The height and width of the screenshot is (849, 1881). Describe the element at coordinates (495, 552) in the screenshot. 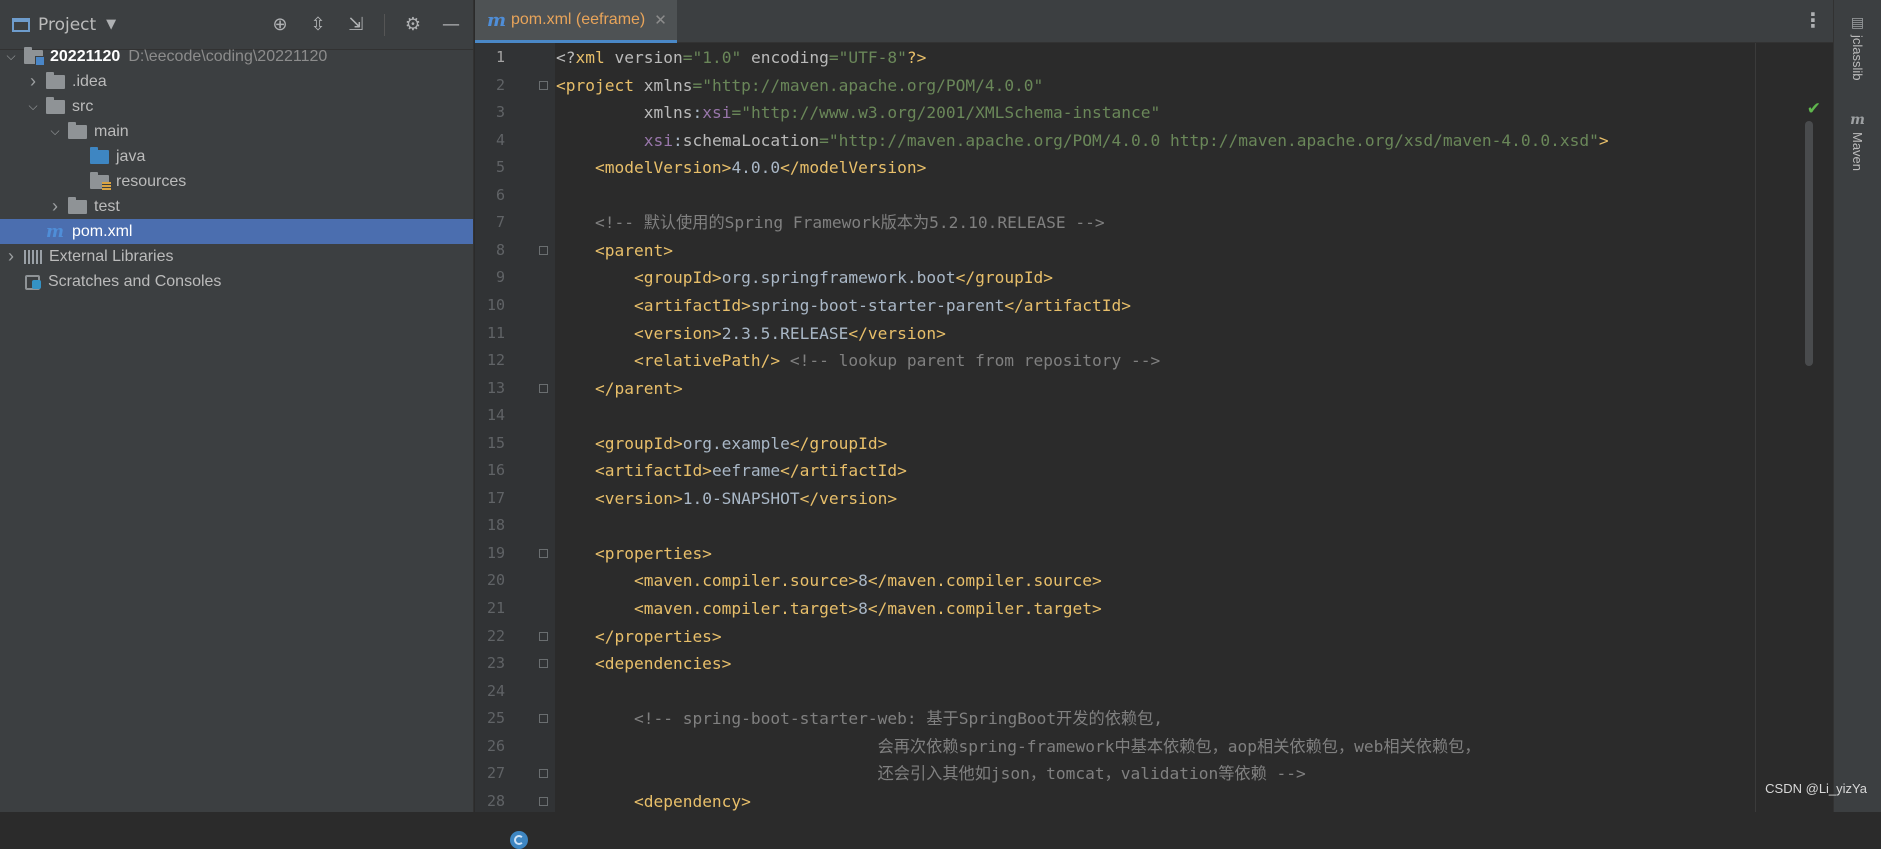

I see `line-number: 19` at that location.